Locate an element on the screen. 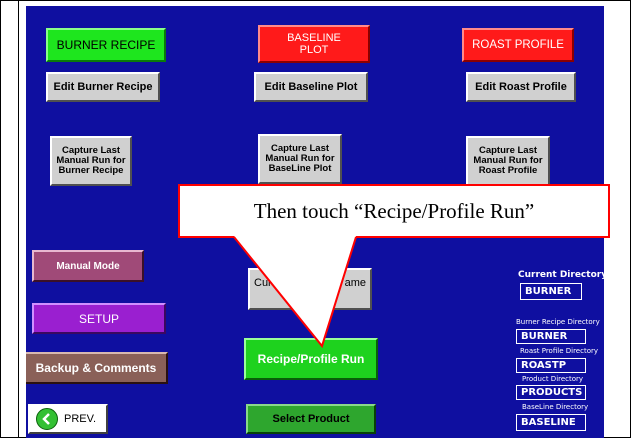  current-name-button: Curre ame T is located at coordinates (310, 289).